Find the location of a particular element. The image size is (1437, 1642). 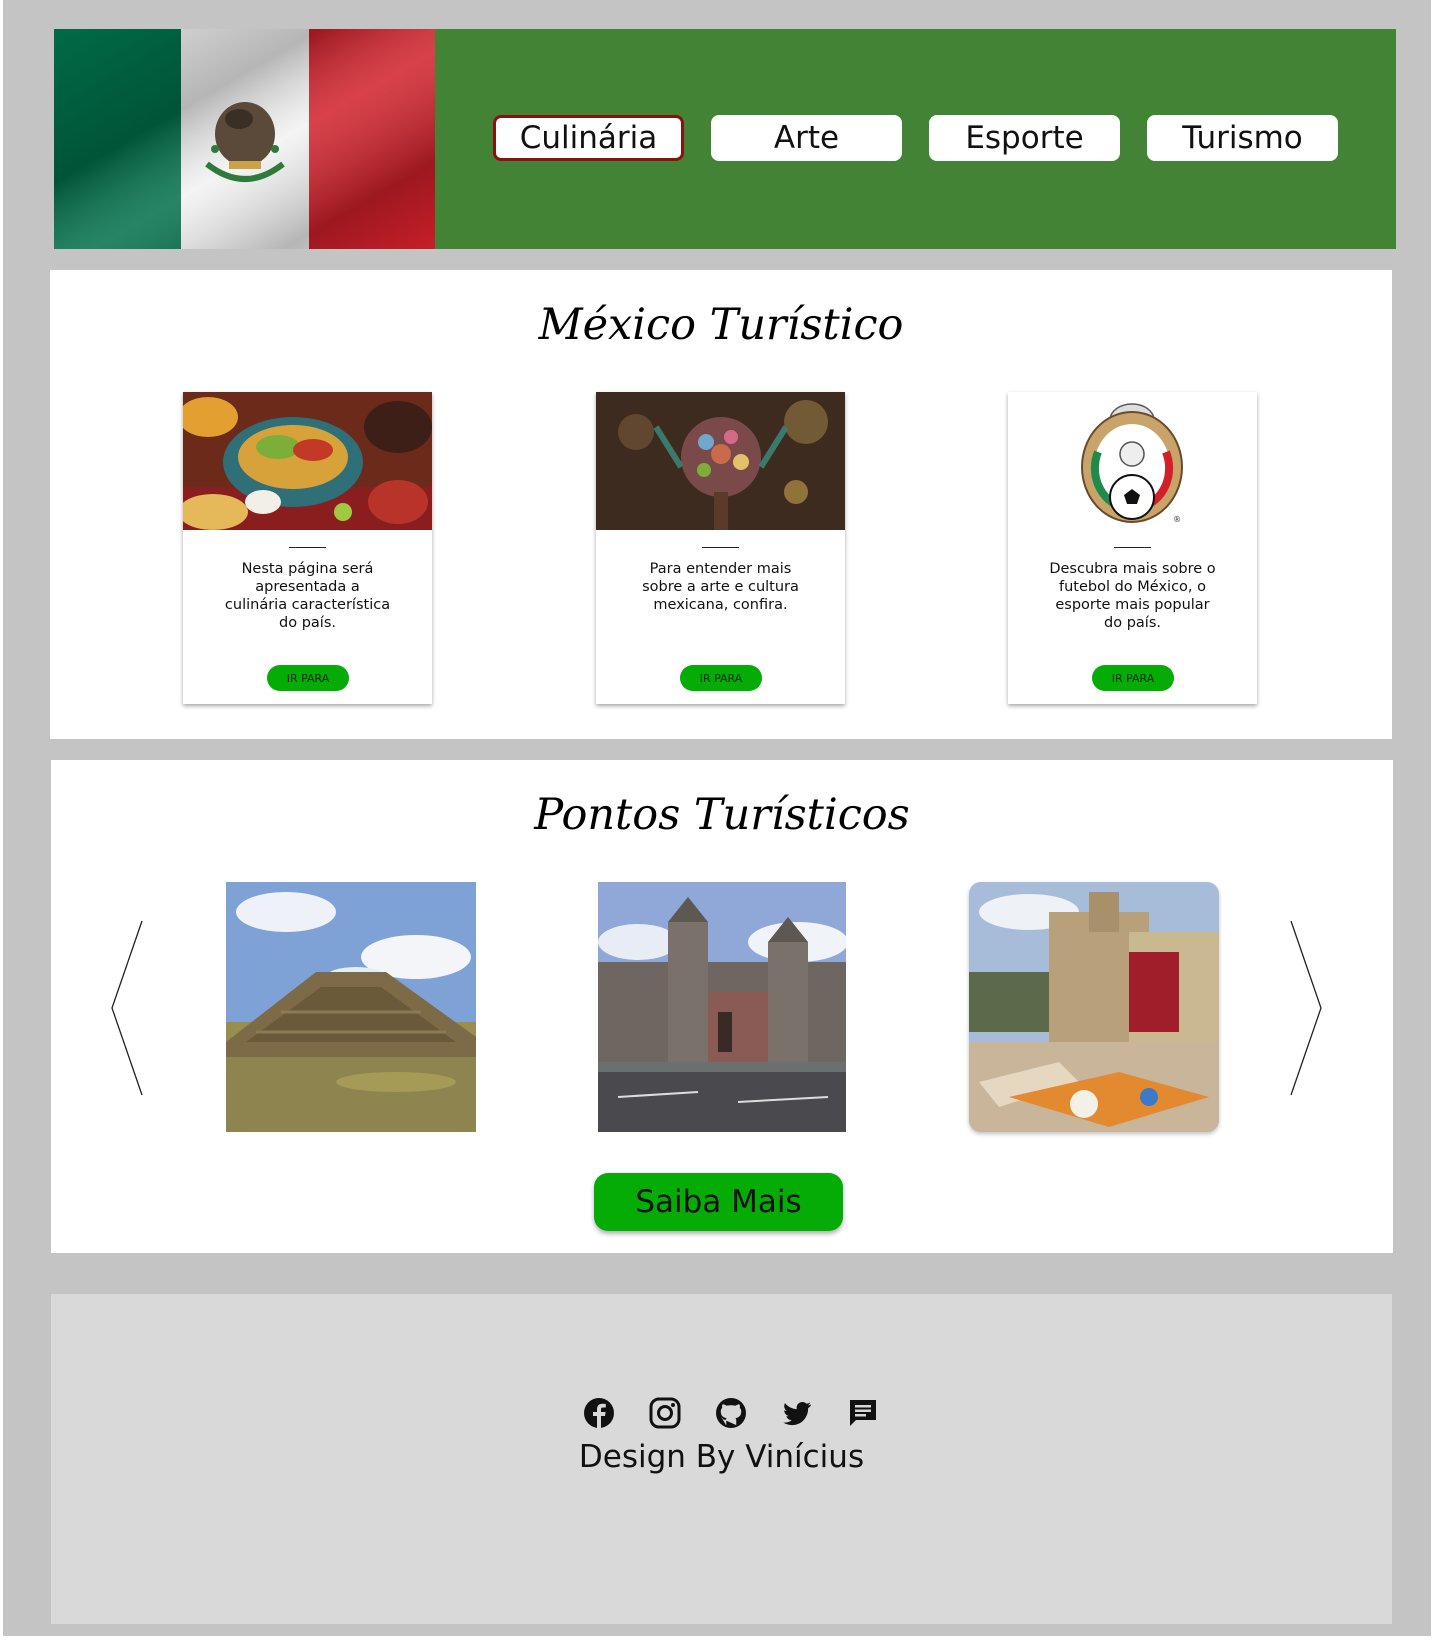

carousel-prev-arrow is located at coordinates (129, 1008).